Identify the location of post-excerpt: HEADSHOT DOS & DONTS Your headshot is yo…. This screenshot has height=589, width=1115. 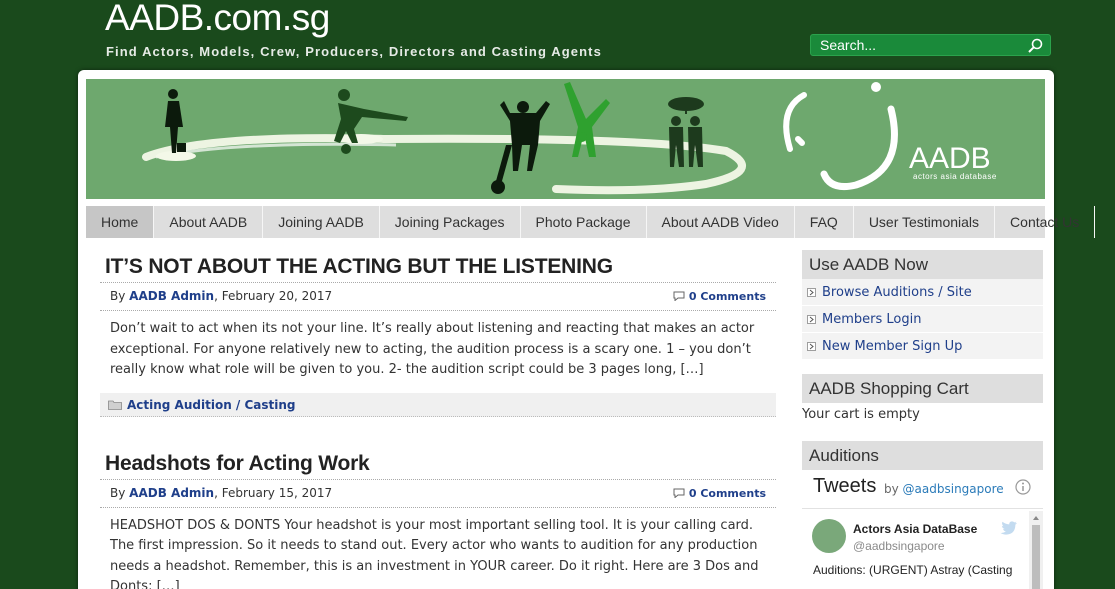
(434, 553).